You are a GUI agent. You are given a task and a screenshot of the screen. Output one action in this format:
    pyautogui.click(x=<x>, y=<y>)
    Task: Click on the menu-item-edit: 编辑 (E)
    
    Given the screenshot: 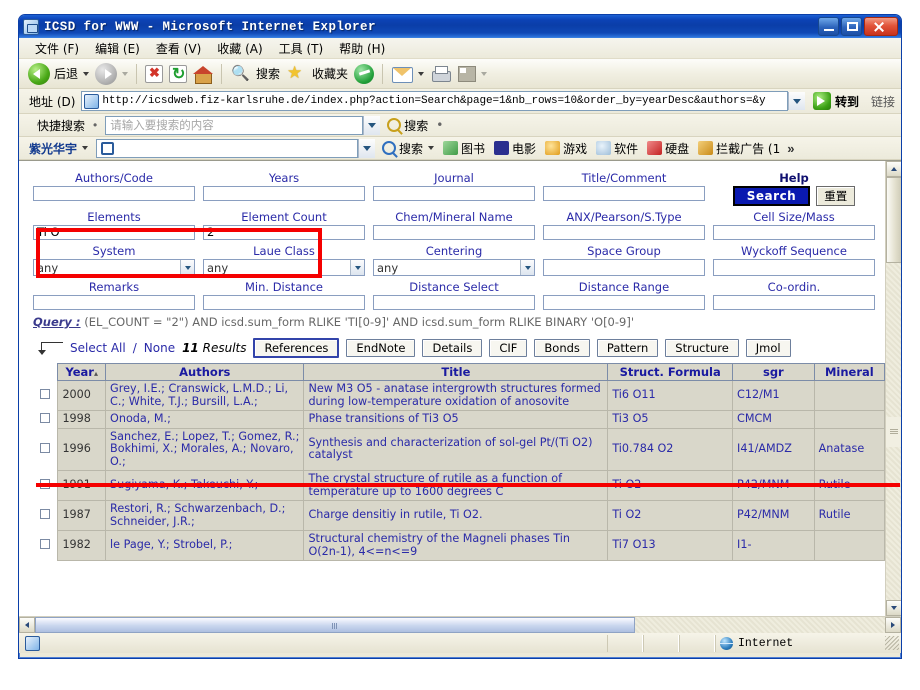 What is the action you would take?
    pyautogui.click(x=119, y=48)
    